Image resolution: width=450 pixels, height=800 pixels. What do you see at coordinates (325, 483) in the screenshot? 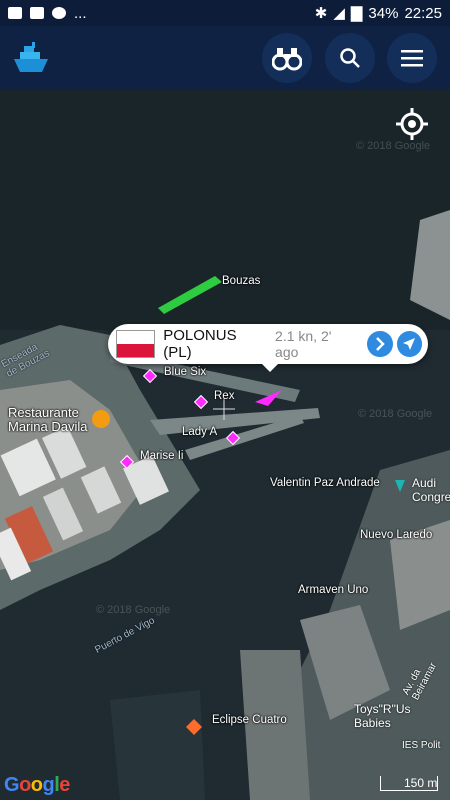
I see `vessel-label: Valentin Paz Andrade` at bounding box center [325, 483].